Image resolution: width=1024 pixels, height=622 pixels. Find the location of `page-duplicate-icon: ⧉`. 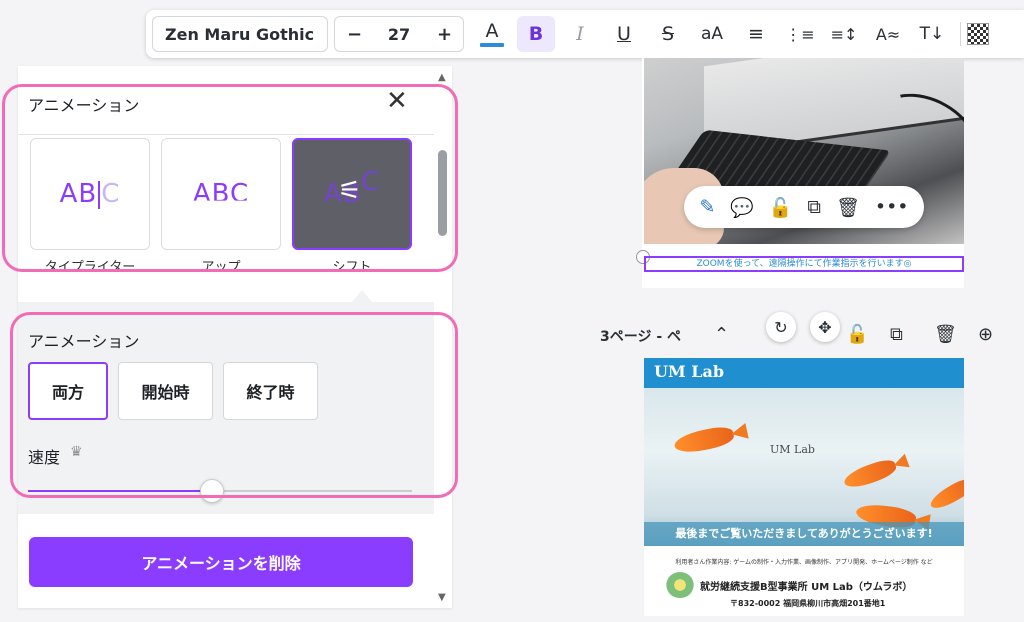

page-duplicate-icon: ⧉ is located at coordinates (896, 334).